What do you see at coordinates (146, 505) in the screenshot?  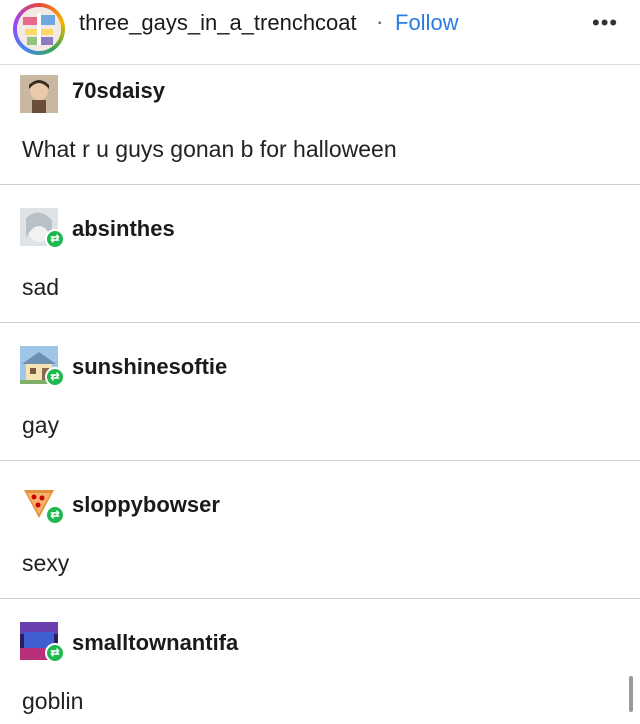 I see `reply-username: sloppybowser` at bounding box center [146, 505].